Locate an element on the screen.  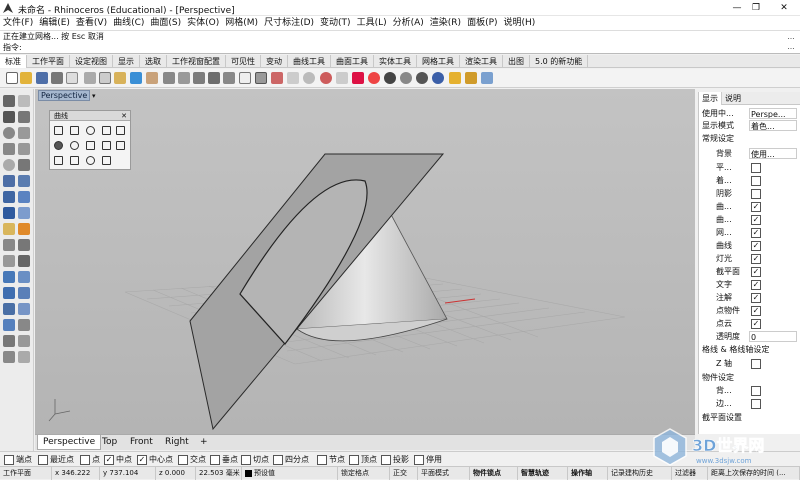
check-icon is located at coordinates (24, 341).